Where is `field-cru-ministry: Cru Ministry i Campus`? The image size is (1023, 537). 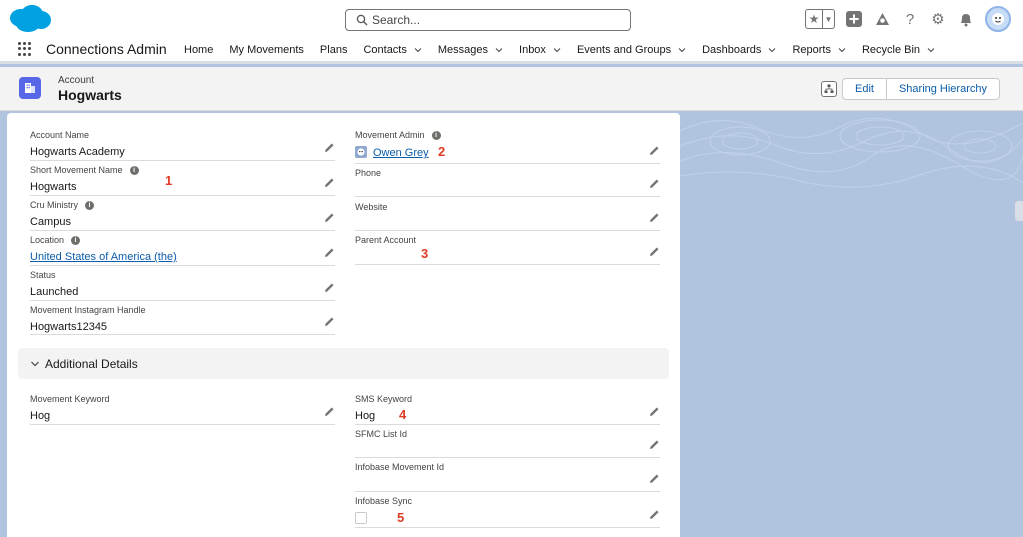
field-cru-ministry: Cru Ministry i Campus is located at coordinates (182, 215).